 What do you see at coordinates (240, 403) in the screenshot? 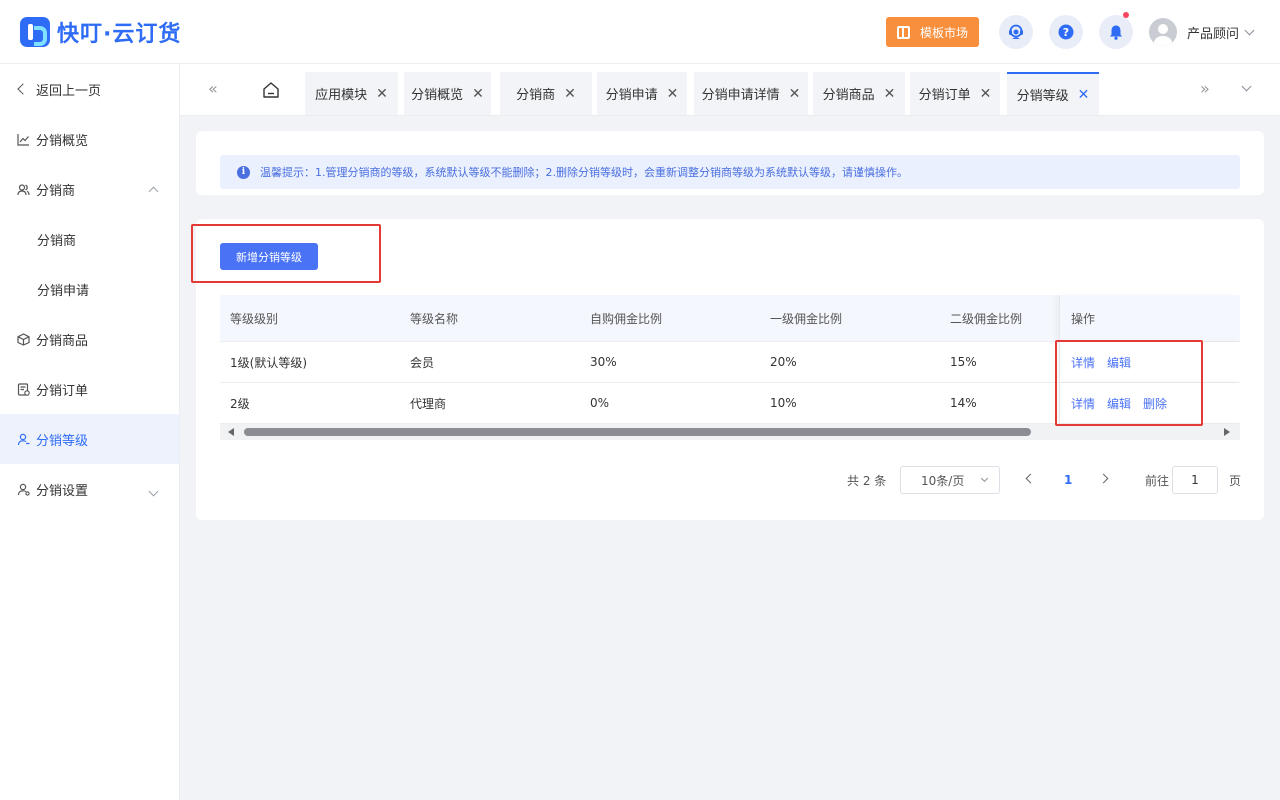
I see `level-cell: 2级` at bounding box center [240, 403].